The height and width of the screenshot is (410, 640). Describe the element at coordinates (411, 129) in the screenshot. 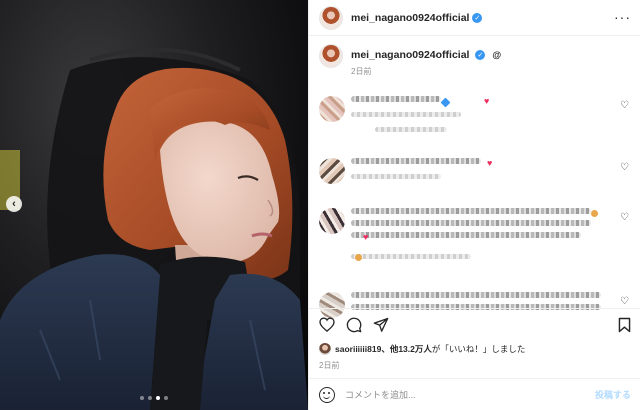

I see `blurred-view-replies` at that location.